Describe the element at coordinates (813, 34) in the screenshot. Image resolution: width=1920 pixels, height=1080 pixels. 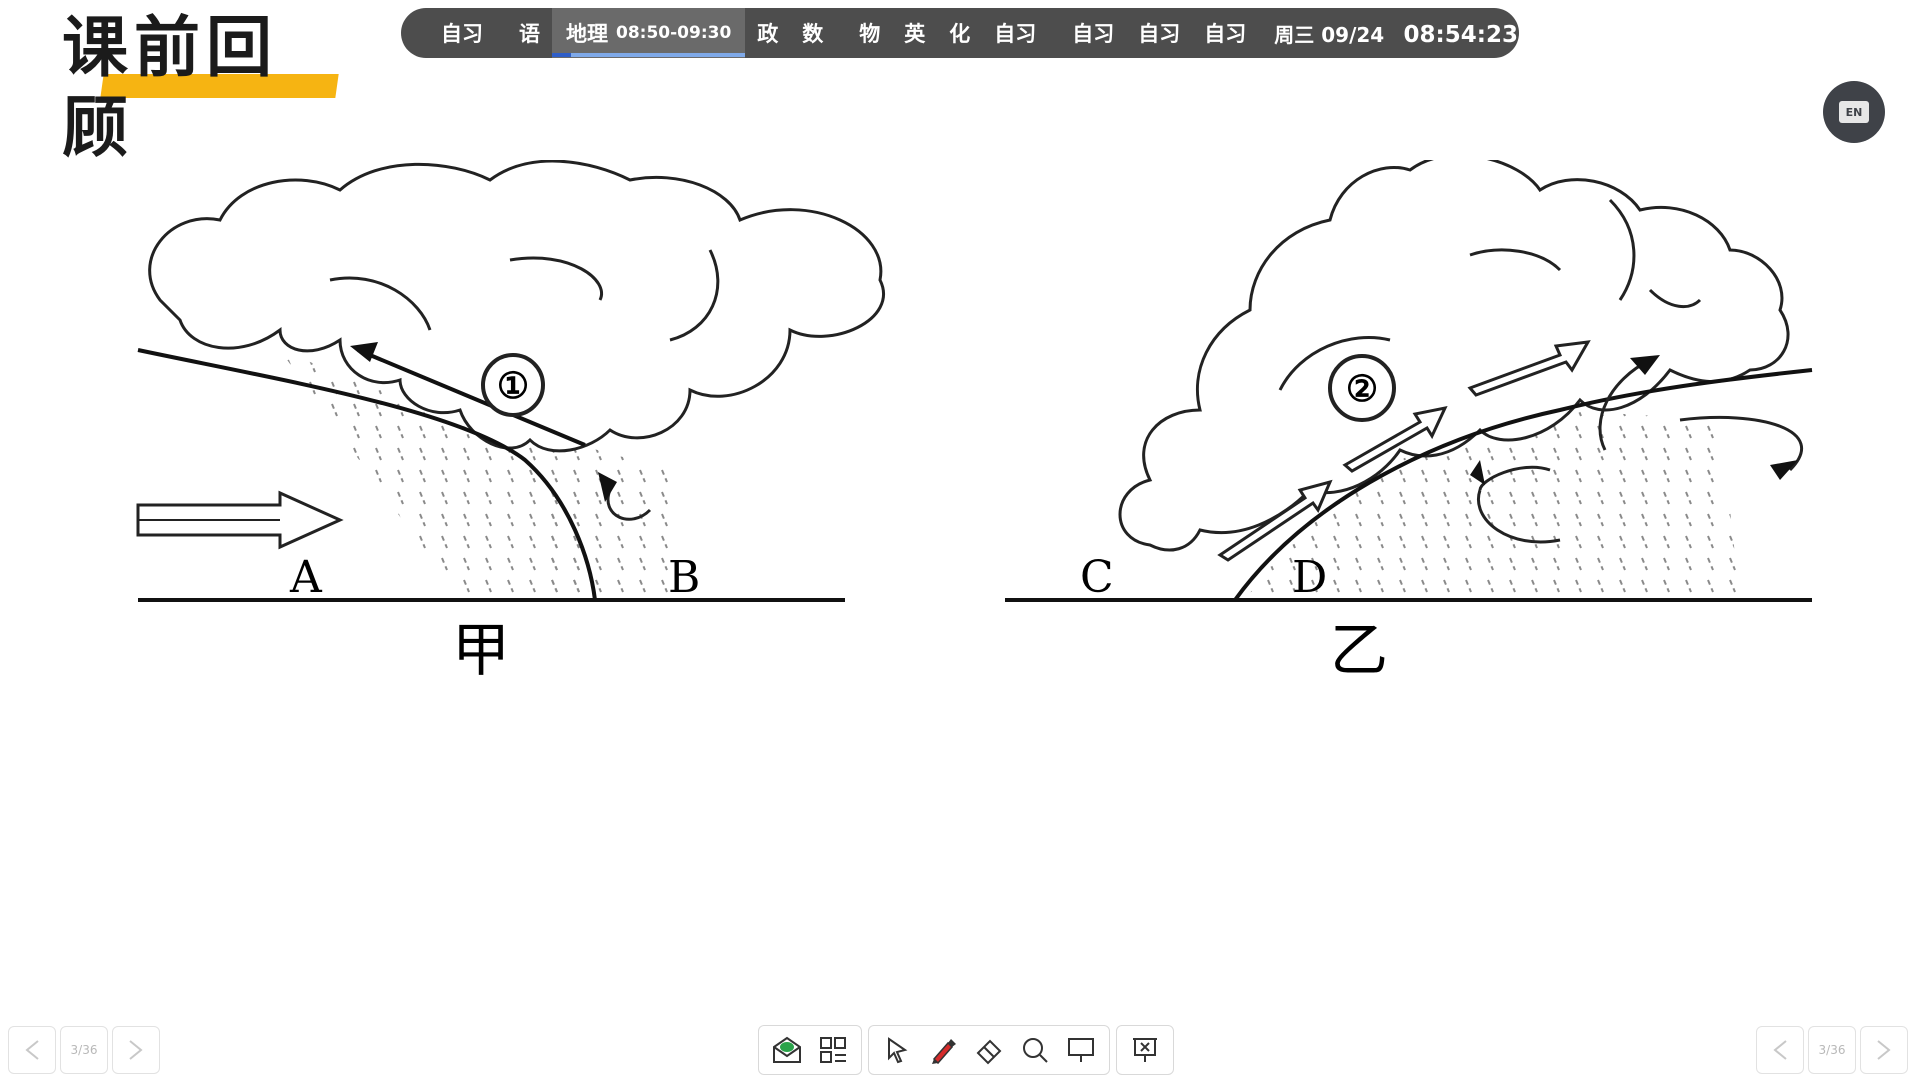
I see `schedule-slot: 数` at that location.